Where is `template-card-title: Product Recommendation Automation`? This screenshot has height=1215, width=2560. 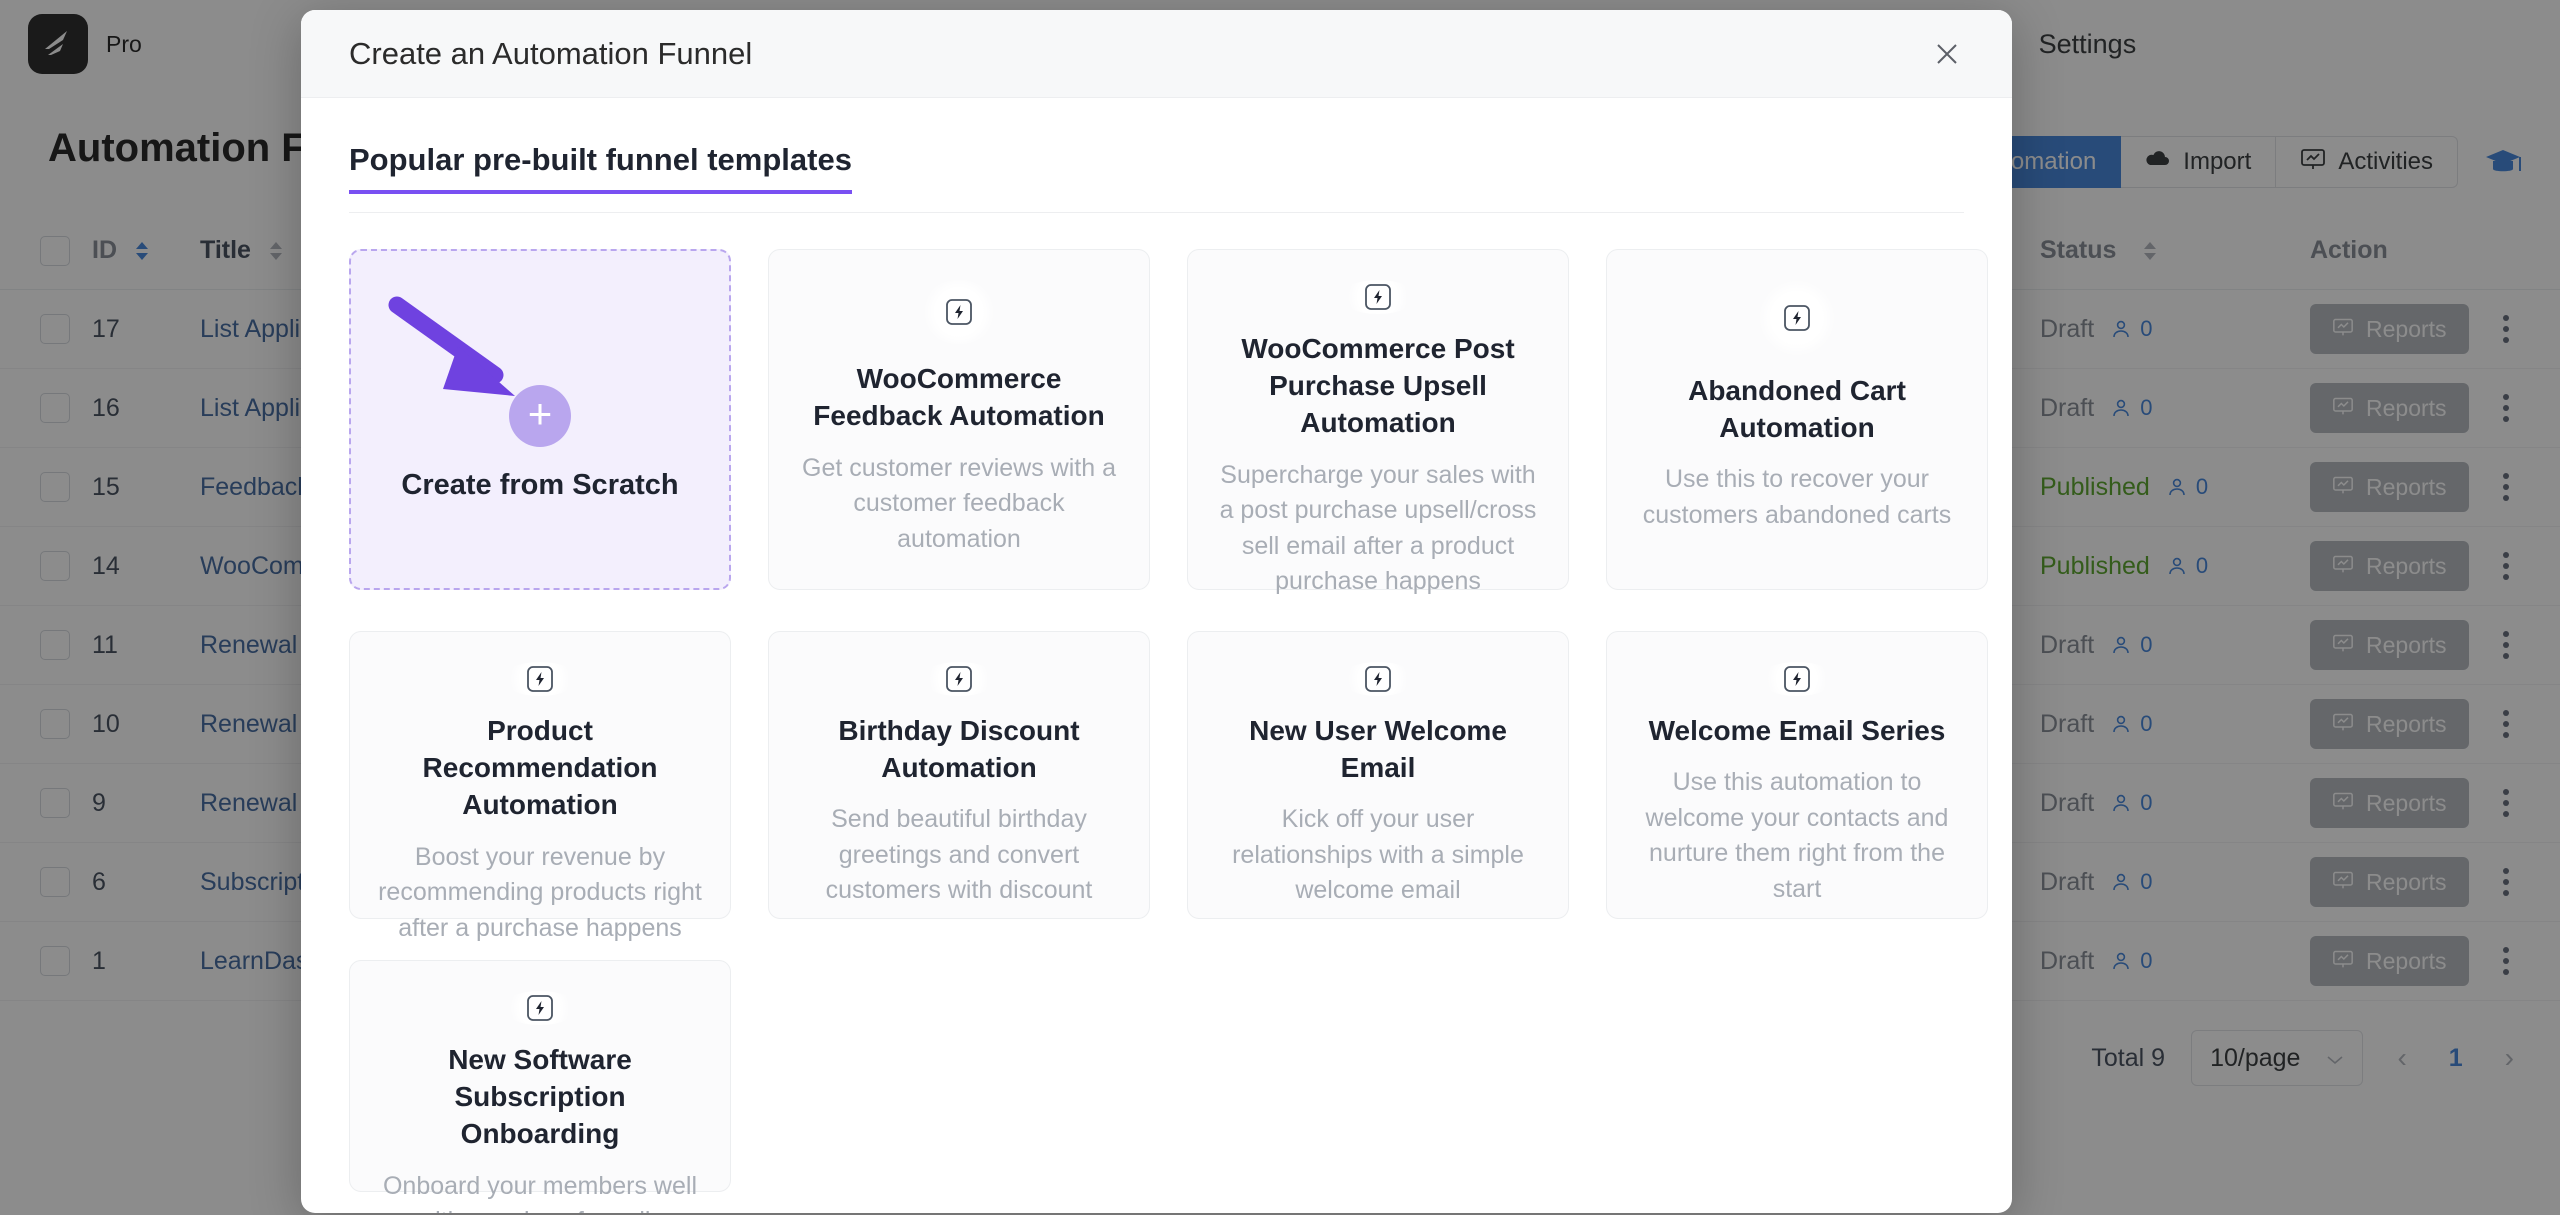
template-card-title: Product Recommendation Automation is located at coordinates (540, 768).